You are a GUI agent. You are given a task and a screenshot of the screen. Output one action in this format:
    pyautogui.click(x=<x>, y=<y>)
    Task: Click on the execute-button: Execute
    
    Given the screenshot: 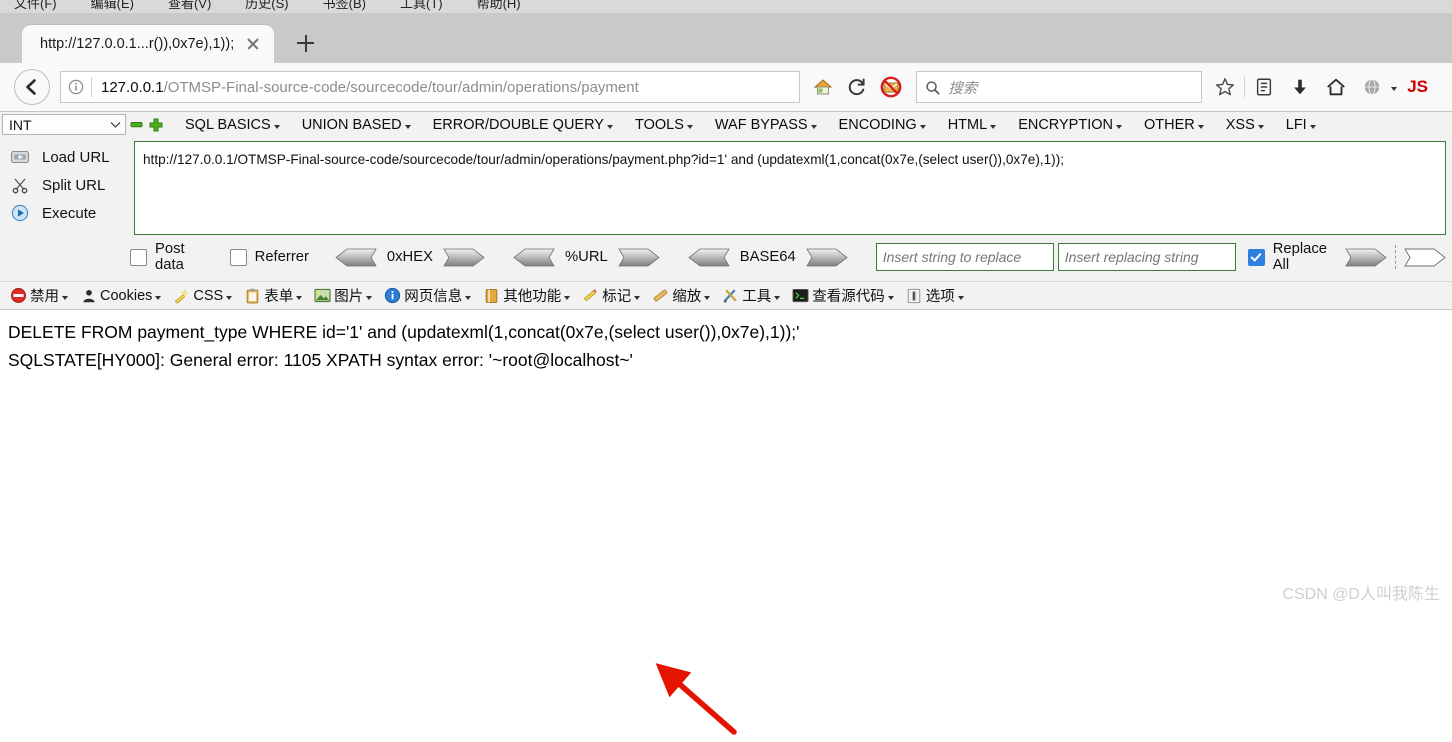 What is the action you would take?
    pyautogui.click(x=67, y=213)
    